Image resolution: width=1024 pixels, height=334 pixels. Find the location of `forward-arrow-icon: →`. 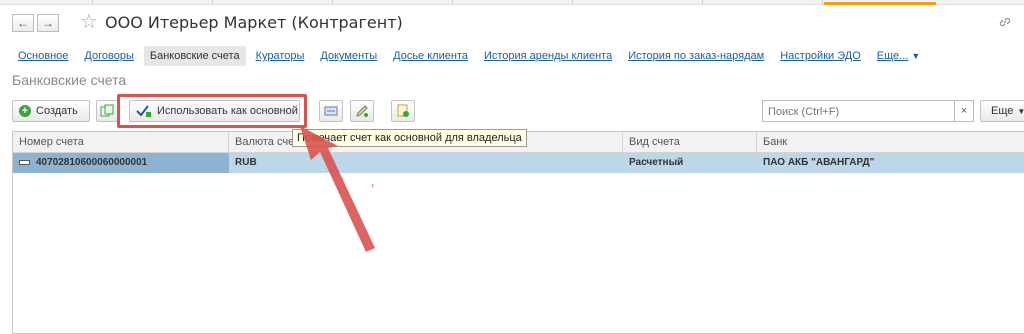

forward-arrow-icon: → is located at coordinates (48, 23).